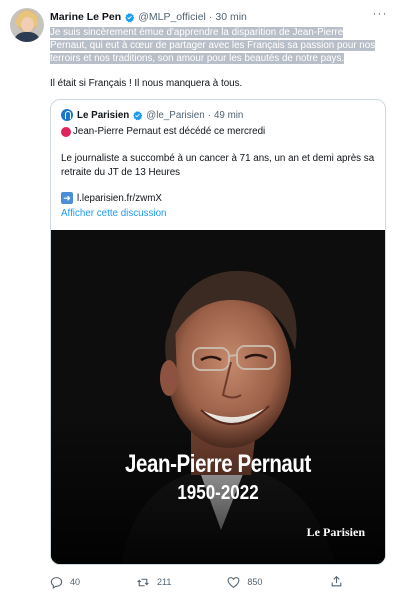 The image size is (396, 596). Describe the element at coordinates (172, 17) in the screenshot. I see `author-handle: @MLP_officiel` at that location.